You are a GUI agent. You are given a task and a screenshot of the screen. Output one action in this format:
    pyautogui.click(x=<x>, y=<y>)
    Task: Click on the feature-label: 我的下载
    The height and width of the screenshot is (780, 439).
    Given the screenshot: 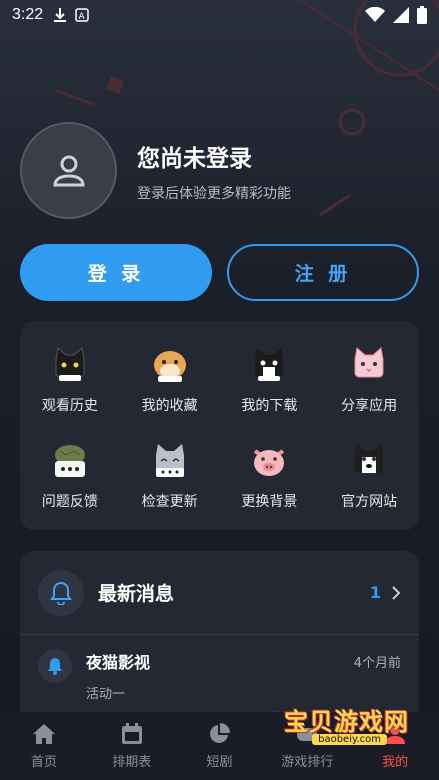 What is the action you would take?
    pyautogui.click(x=269, y=406)
    